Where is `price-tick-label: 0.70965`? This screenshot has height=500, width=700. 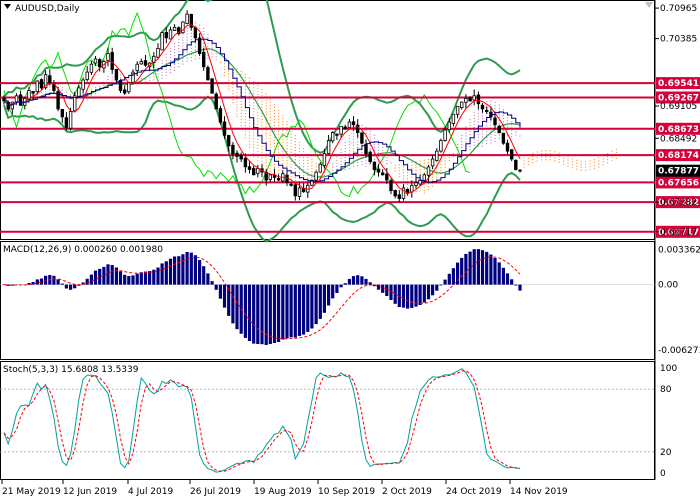
price-tick-label: 0.70965 is located at coordinates (678, 9).